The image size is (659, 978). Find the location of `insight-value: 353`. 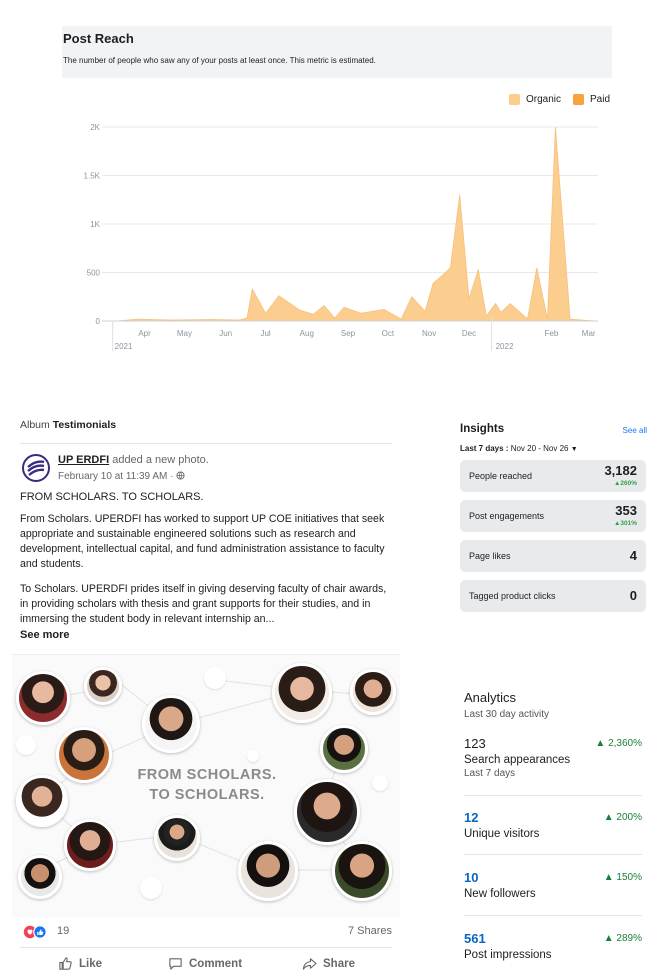

insight-value: 353 is located at coordinates (626, 510).